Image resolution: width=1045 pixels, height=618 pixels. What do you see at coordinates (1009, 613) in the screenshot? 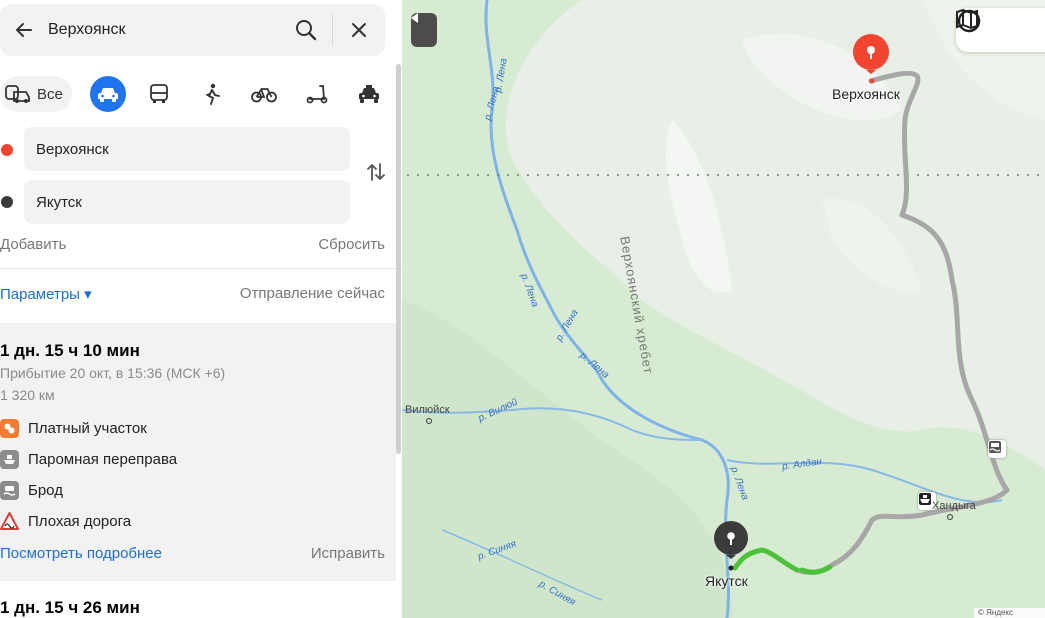
I see `copyright: © Яндекс` at bounding box center [1009, 613].